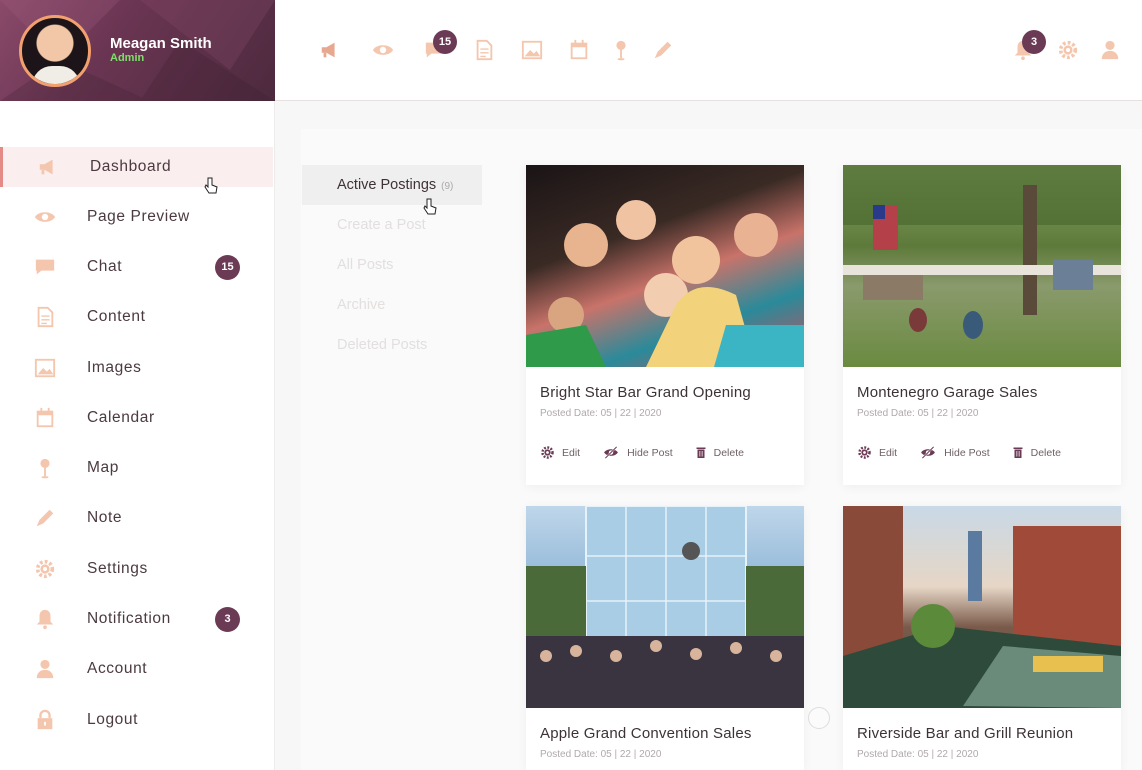  I want to click on subnav-label: Deleted Posts, so click(382, 345).